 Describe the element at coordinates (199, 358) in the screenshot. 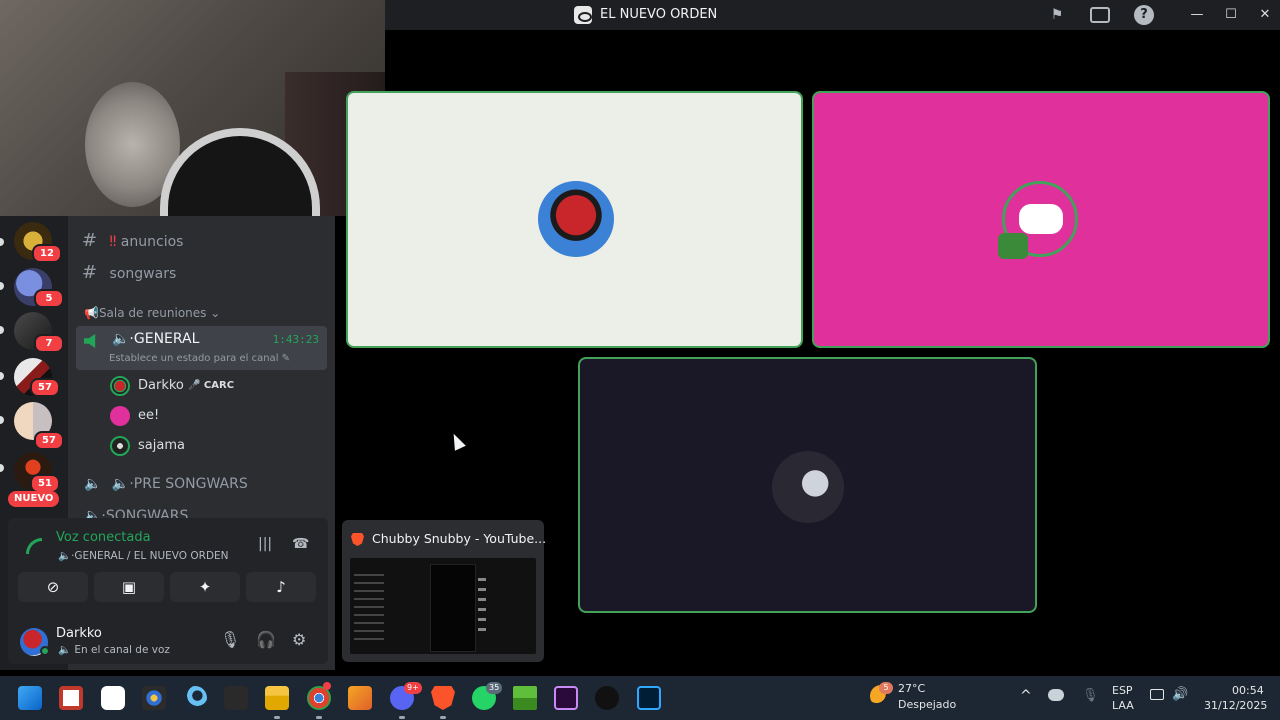

I see `set-channel-status: Establece un estado para el canal ✎` at that location.